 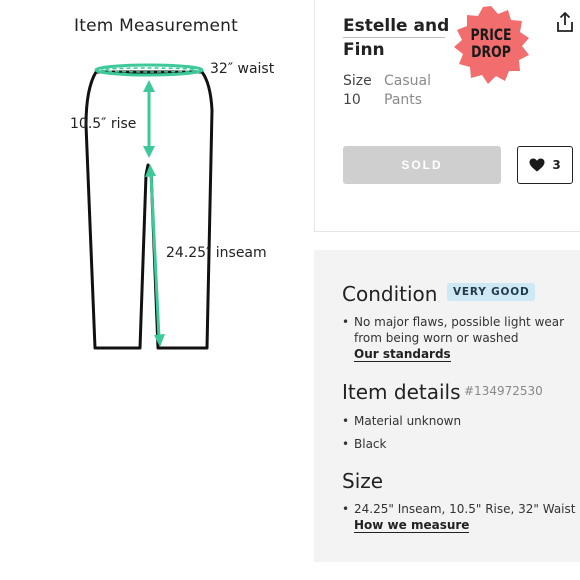 I want to click on badge-line-2: DROP, so click(x=491, y=51).